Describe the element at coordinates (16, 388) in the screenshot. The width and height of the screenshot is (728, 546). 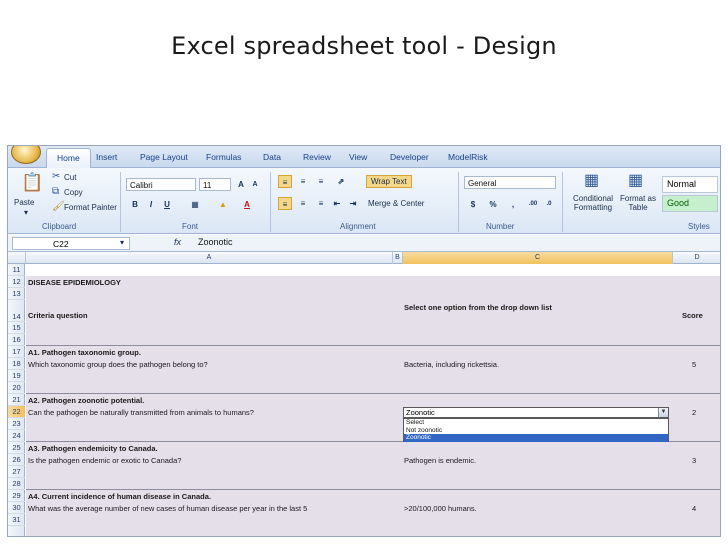
I see `row-header: 20` at that location.